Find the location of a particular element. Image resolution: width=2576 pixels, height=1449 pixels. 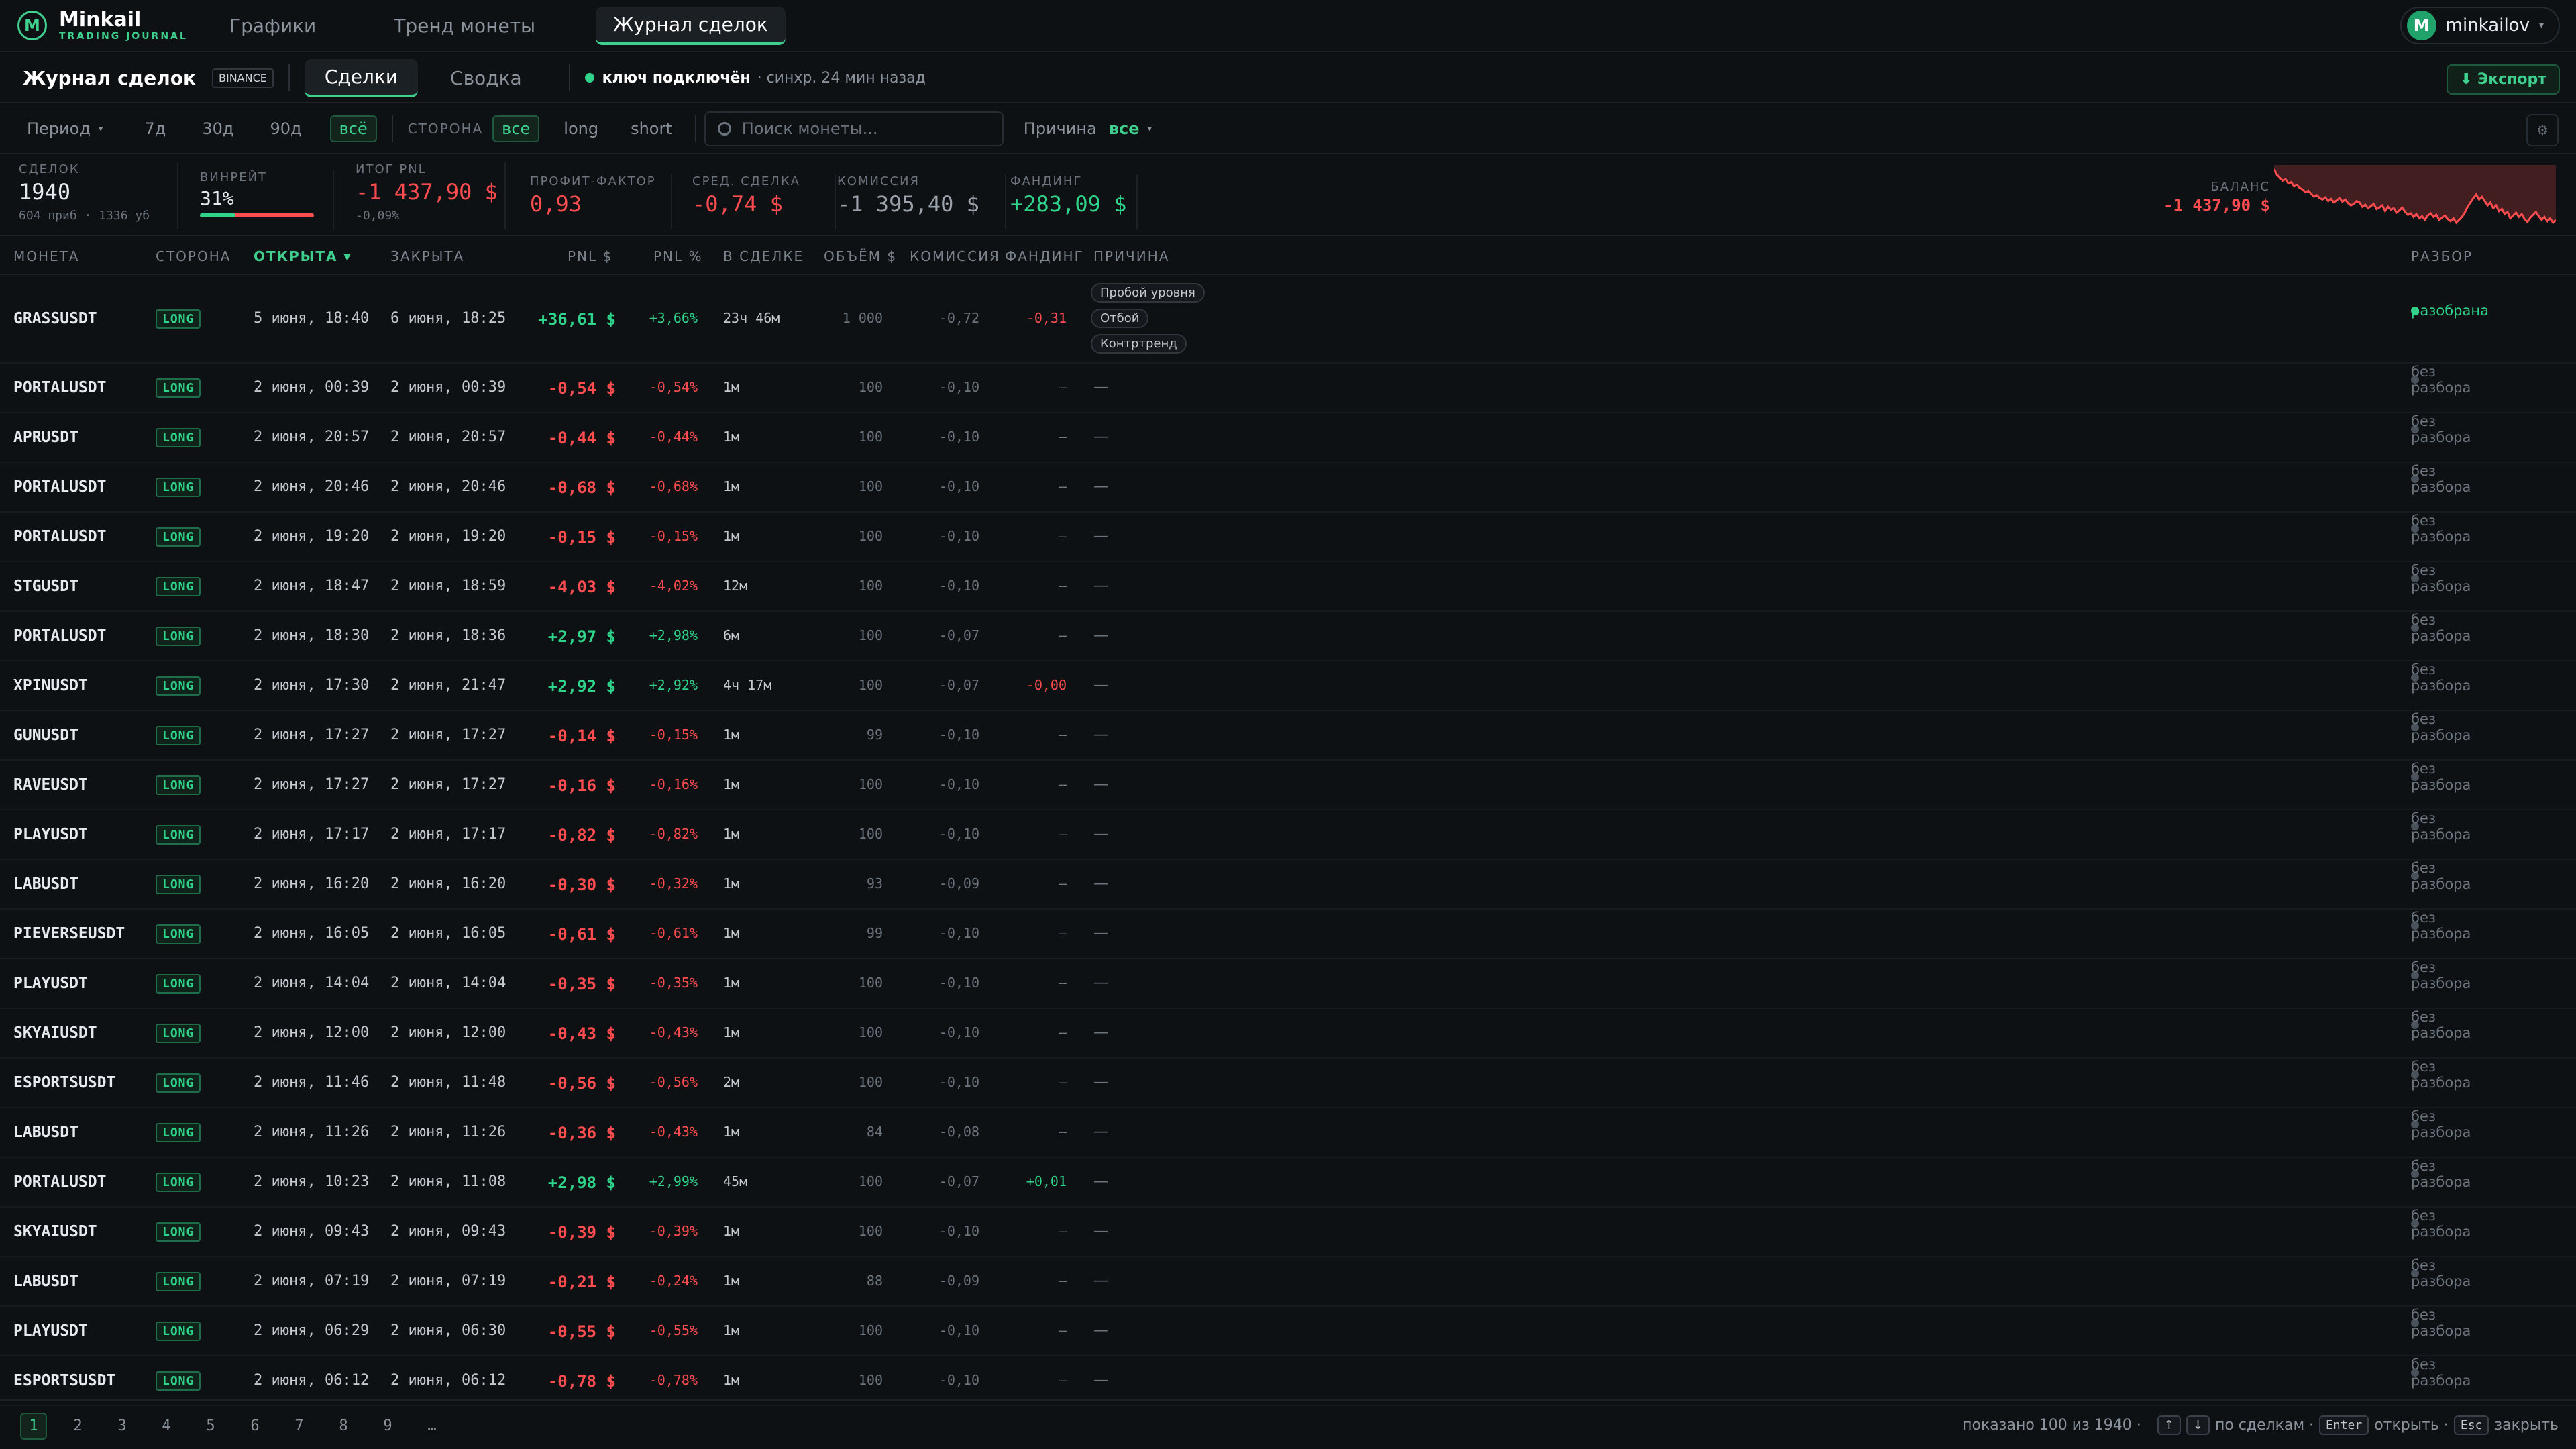

nav-tab-charts: Графики is located at coordinates (272, 26).